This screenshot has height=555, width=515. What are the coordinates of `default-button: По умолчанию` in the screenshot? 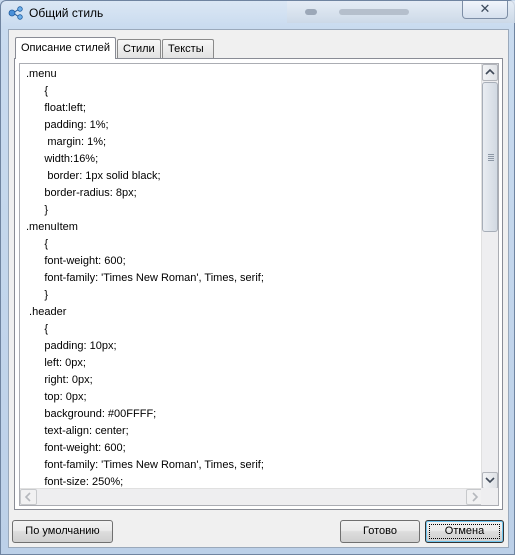 It's located at (62, 531).